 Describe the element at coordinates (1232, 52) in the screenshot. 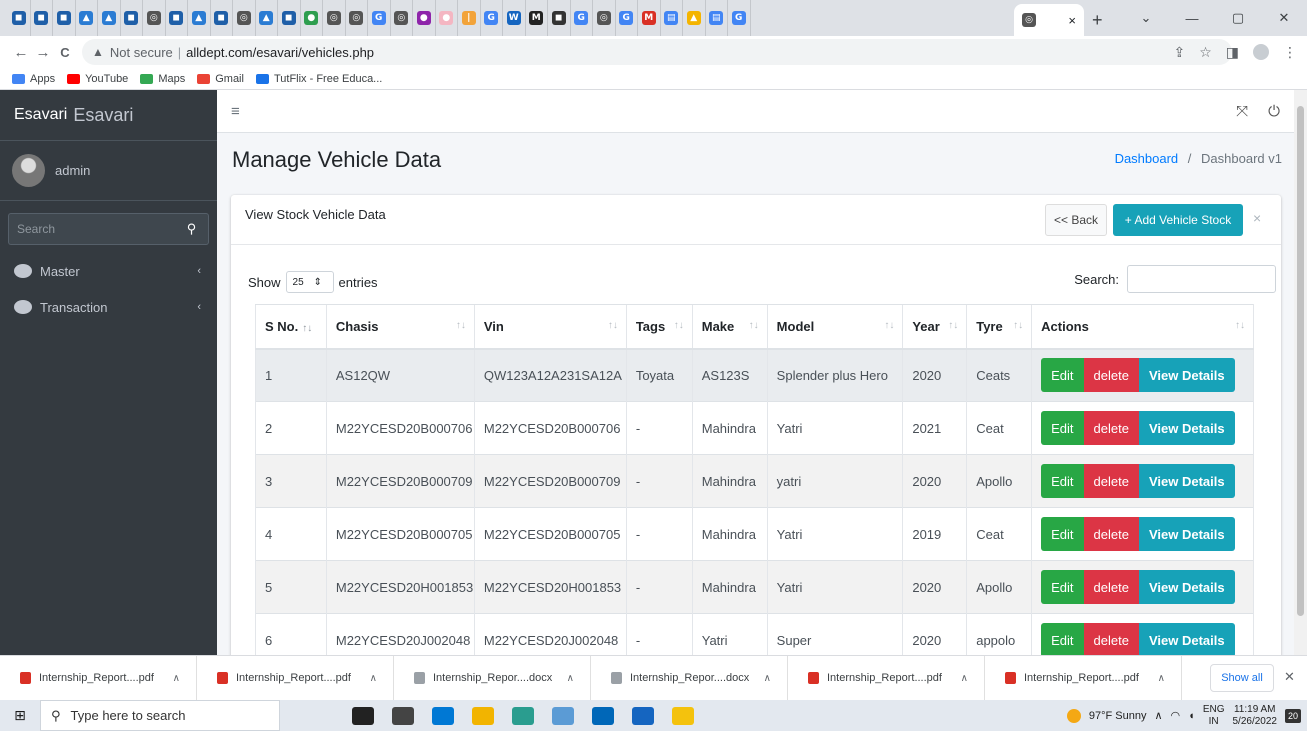

I see `sidepanel-icon: ◨` at that location.